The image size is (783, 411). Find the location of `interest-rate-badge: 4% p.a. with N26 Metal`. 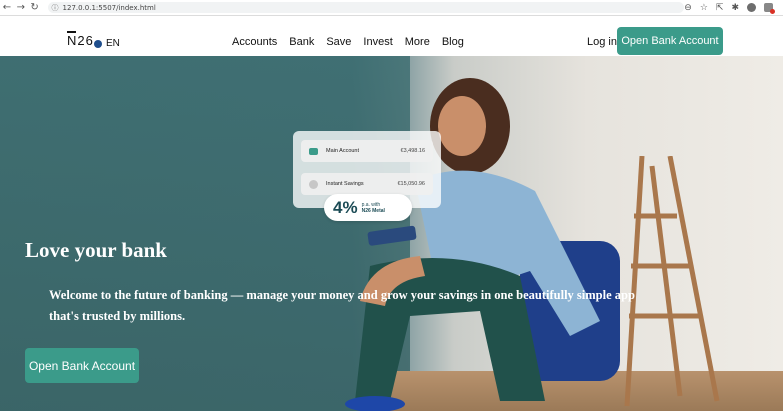

interest-rate-badge: 4% p.a. with N26 Metal is located at coordinates (368, 207).